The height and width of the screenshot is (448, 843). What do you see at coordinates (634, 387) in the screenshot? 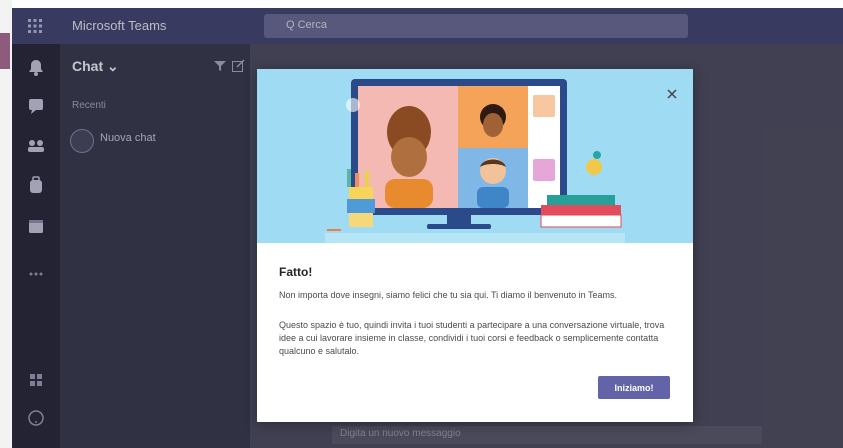
I see `start-button: Iniziamo!` at bounding box center [634, 387].